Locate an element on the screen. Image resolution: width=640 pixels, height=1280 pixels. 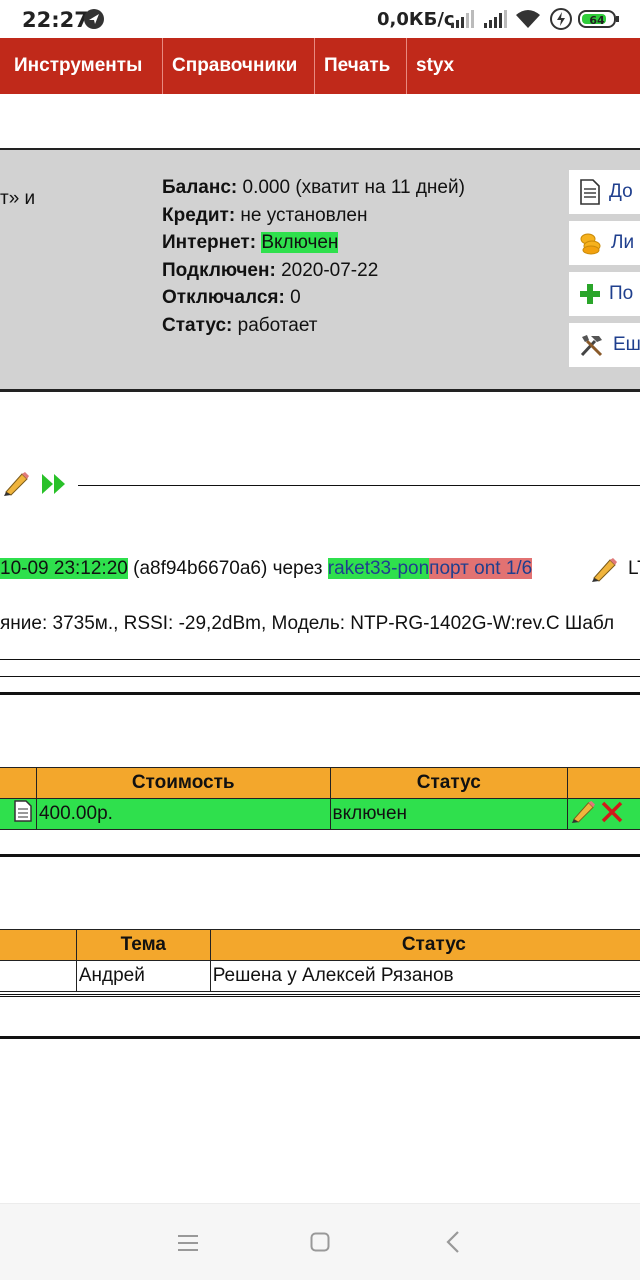
home-icon is located at coordinates (320, 1244).